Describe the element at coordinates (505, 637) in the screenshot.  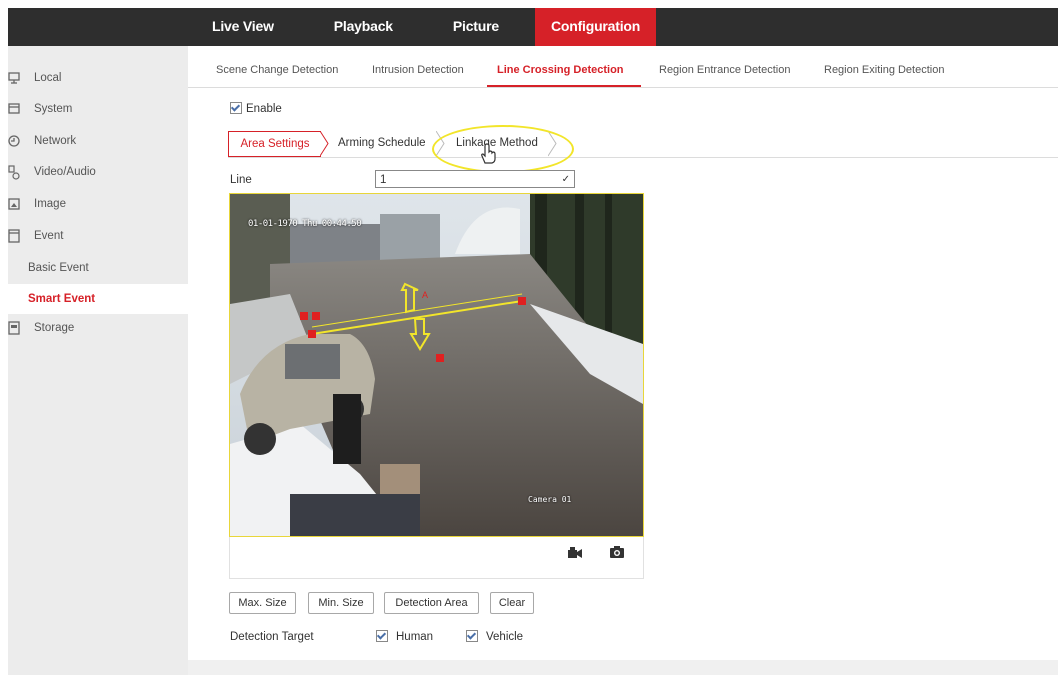
I see `vehicle-label: Vehicle` at that location.